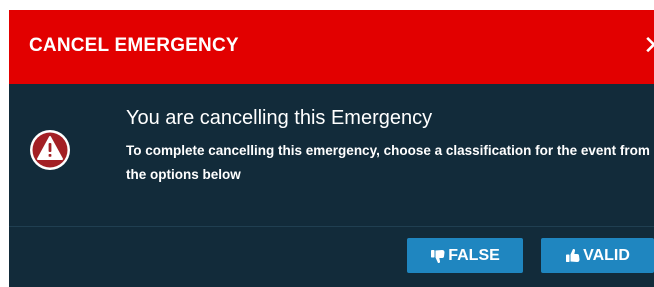 The image size is (654, 287). What do you see at coordinates (279, 118) in the screenshot?
I see `message-title: You are cancelling this Emergency` at bounding box center [279, 118].